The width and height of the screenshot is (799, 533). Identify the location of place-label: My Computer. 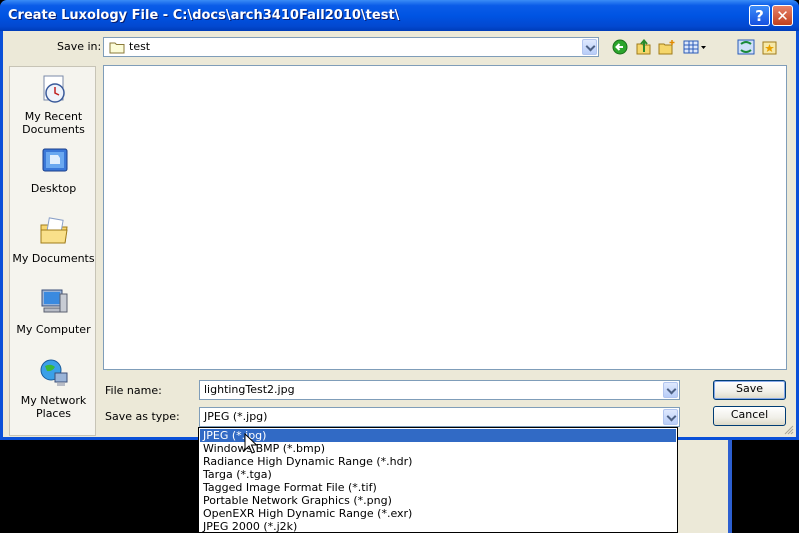
(53, 329).